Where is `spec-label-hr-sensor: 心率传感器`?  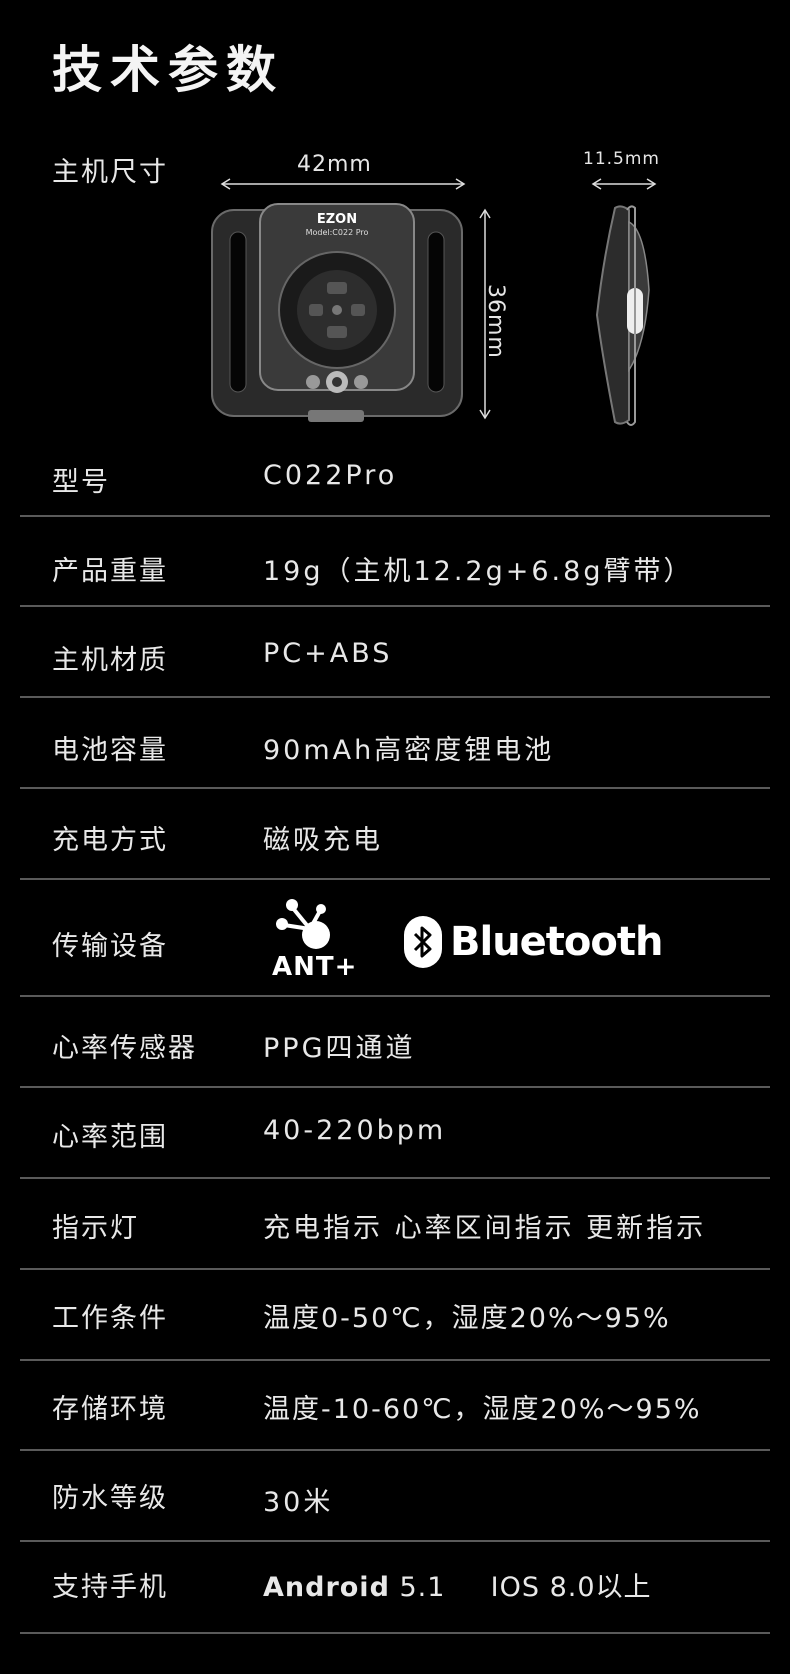 spec-label-hr-sensor: 心率传感器 is located at coordinates (124, 1048).